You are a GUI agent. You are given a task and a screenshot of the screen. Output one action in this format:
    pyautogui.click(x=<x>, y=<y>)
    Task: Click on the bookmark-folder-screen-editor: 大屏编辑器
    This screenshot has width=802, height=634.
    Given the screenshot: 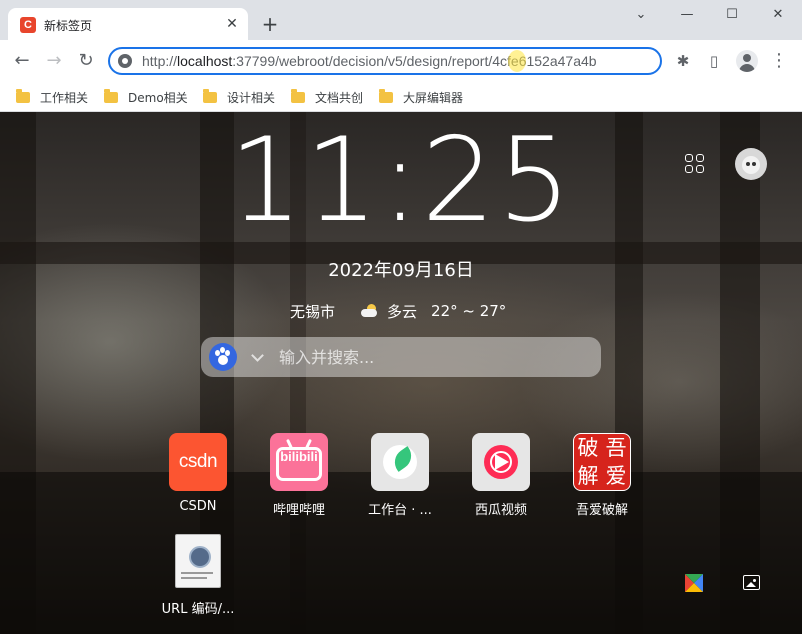 What is the action you would take?
    pyautogui.click(x=421, y=97)
    